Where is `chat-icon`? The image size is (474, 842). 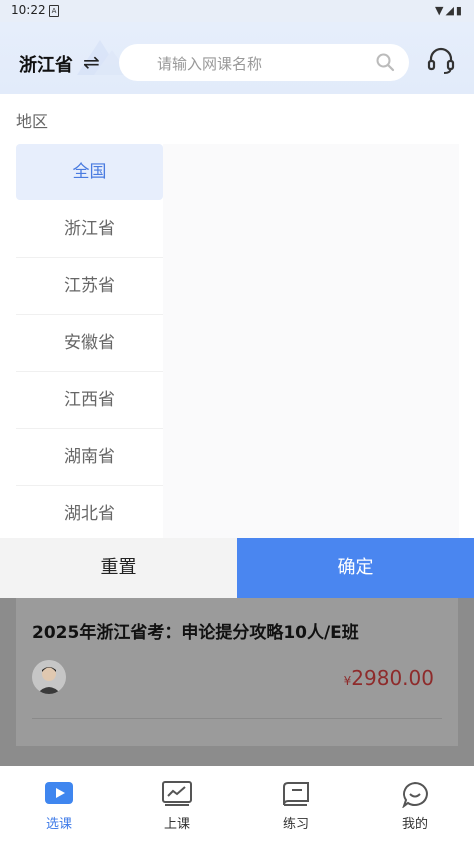
chat-icon is located at coordinates (415, 794).